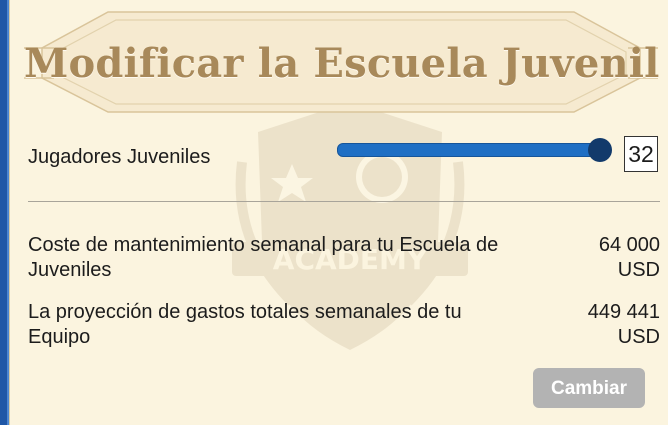  Describe the element at coordinates (119, 157) in the screenshot. I see `youth-players-label: Jugadores Juveniles` at that location.